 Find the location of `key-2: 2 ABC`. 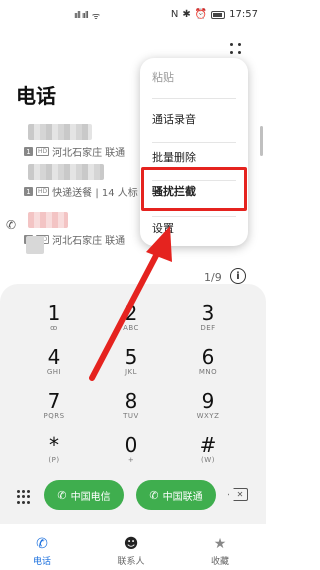

key-2: 2 ABC is located at coordinates (131, 324).